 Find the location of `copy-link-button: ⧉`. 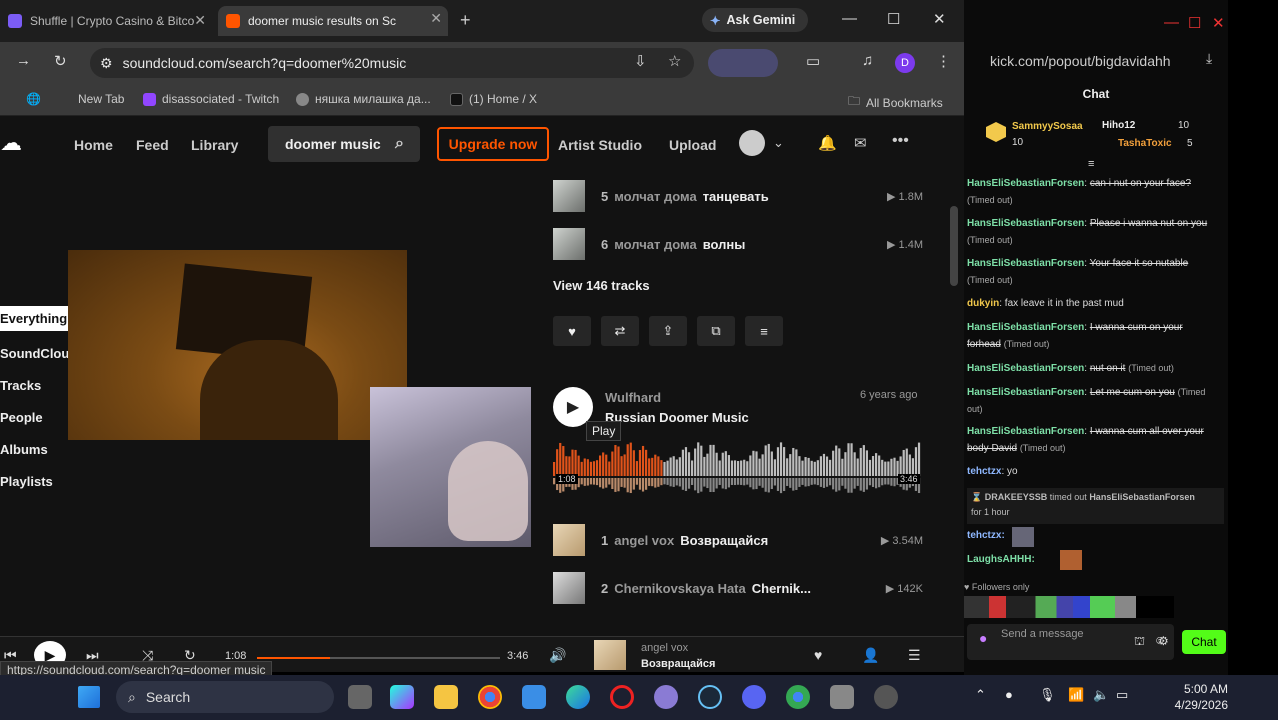

copy-link-button: ⧉ is located at coordinates (716, 331).